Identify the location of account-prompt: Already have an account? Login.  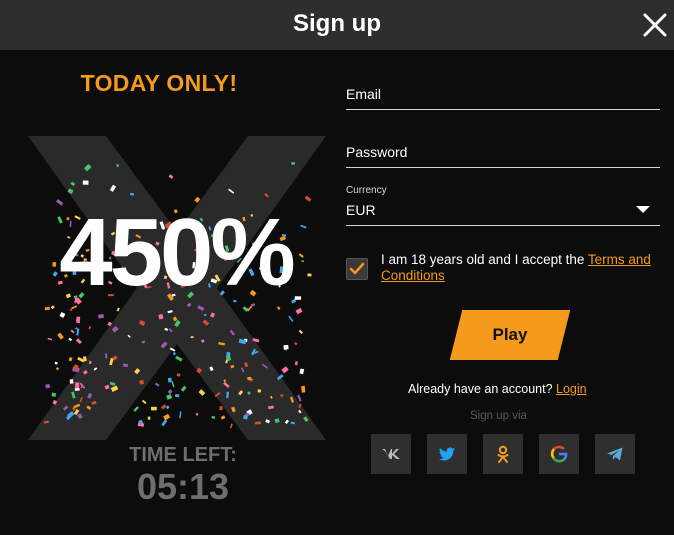
(497, 389).